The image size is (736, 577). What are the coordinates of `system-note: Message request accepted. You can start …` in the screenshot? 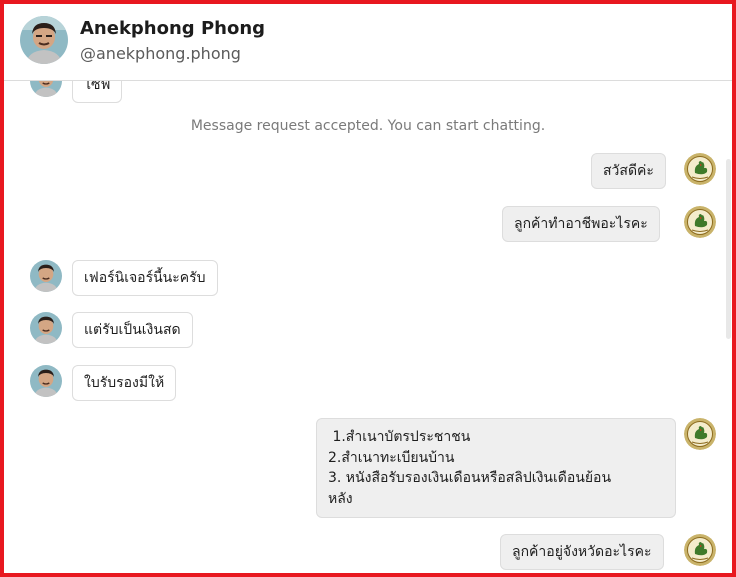 It's located at (368, 126).